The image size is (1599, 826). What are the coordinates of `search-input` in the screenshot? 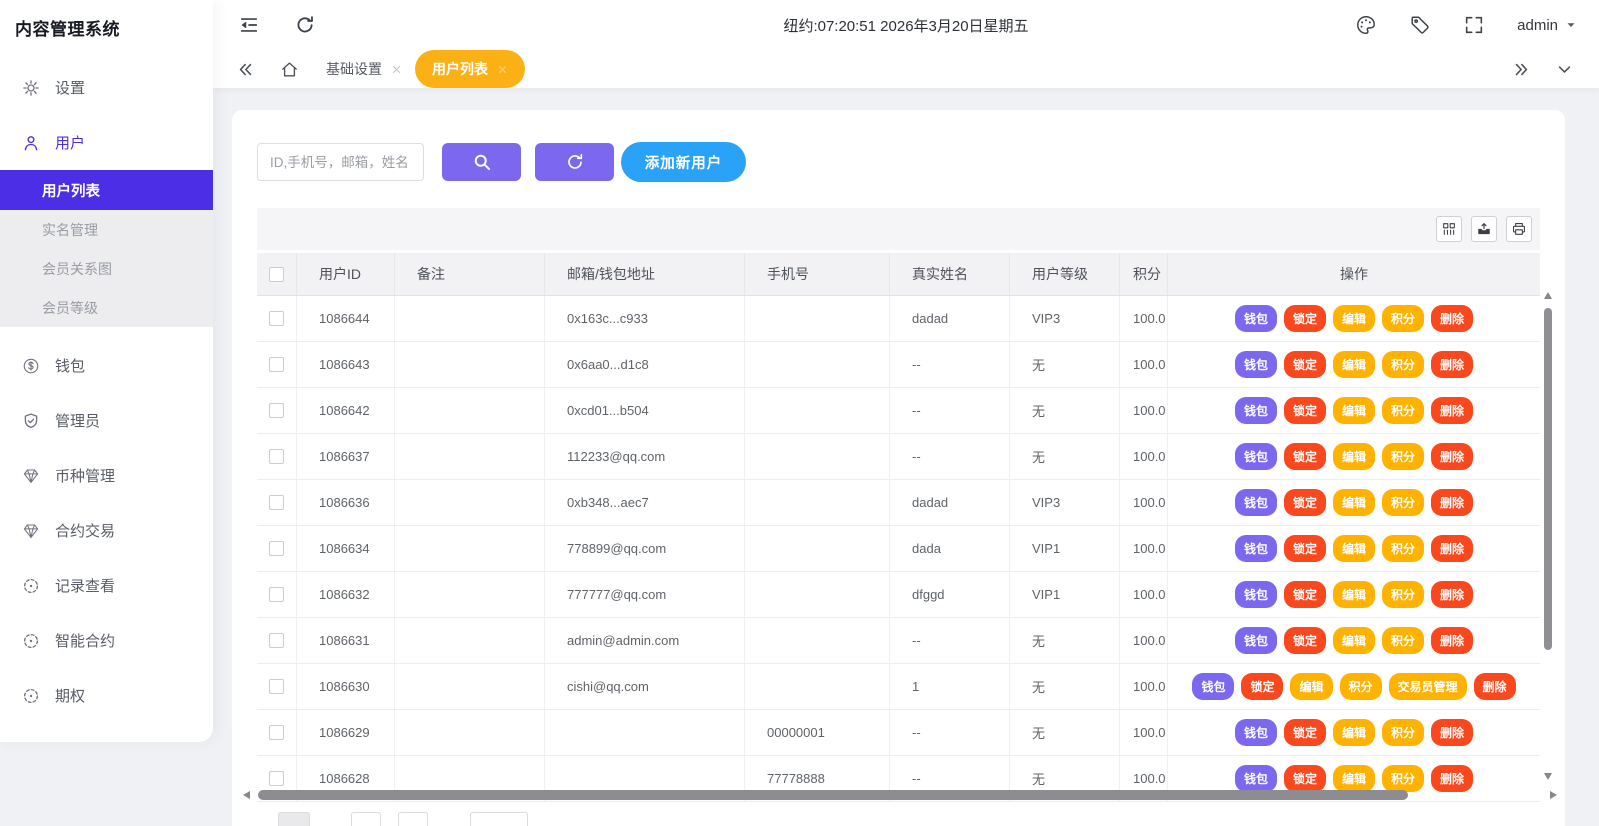 It's located at (340, 162).